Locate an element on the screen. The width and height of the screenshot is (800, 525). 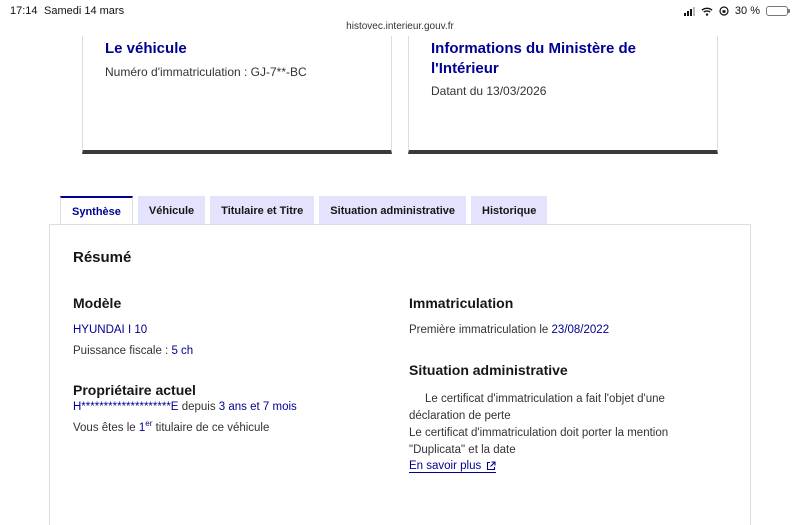
ministry-card-title: Informations du Ministère de l'Intérieur is located at coordinates (534, 58).